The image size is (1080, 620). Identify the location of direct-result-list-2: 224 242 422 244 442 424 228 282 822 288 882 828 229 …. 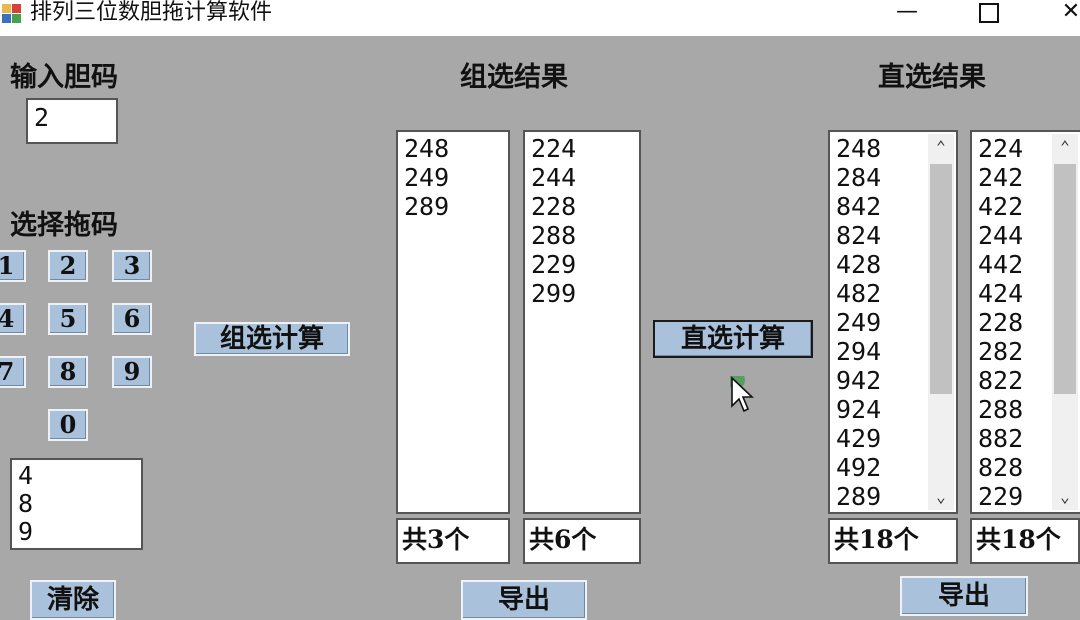
(1025, 322).